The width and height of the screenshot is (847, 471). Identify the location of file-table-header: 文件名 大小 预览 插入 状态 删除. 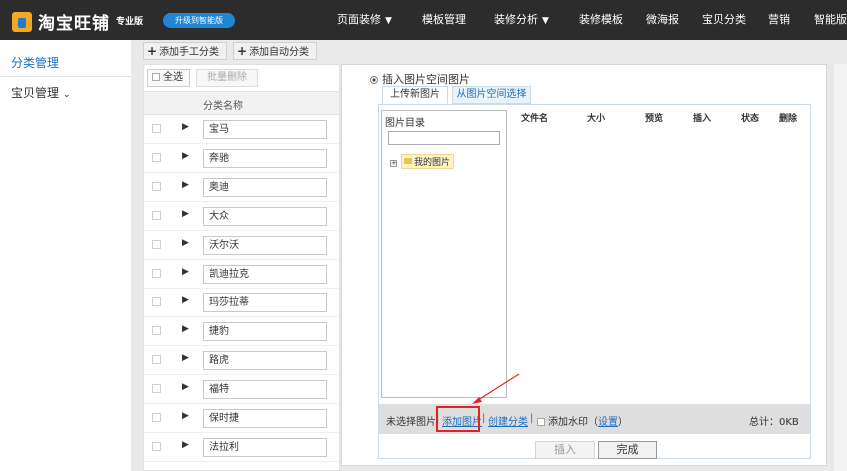
(658, 117).